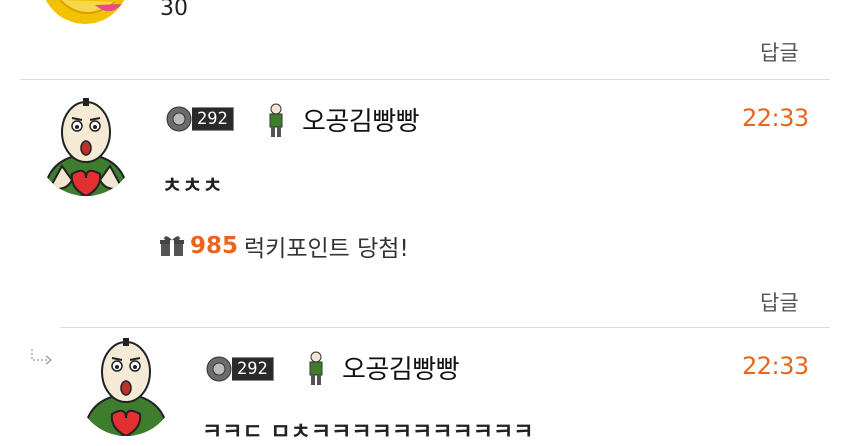 The height and width of the screenshot is (446, 850). I want to click on lucky-points: 985, so click(214, 246).